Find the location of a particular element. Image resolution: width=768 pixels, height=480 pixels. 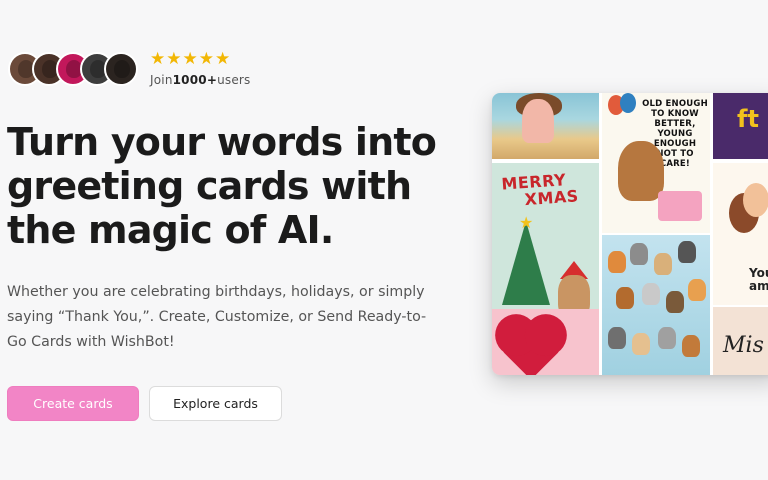

users-count: 1000+ is located at coordinates (195, 80).